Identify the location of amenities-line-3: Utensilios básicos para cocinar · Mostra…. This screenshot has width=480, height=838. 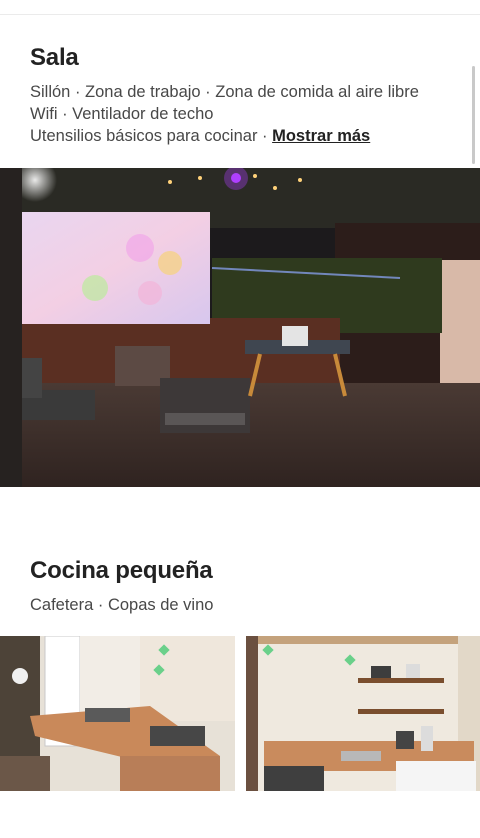
(200, 136).